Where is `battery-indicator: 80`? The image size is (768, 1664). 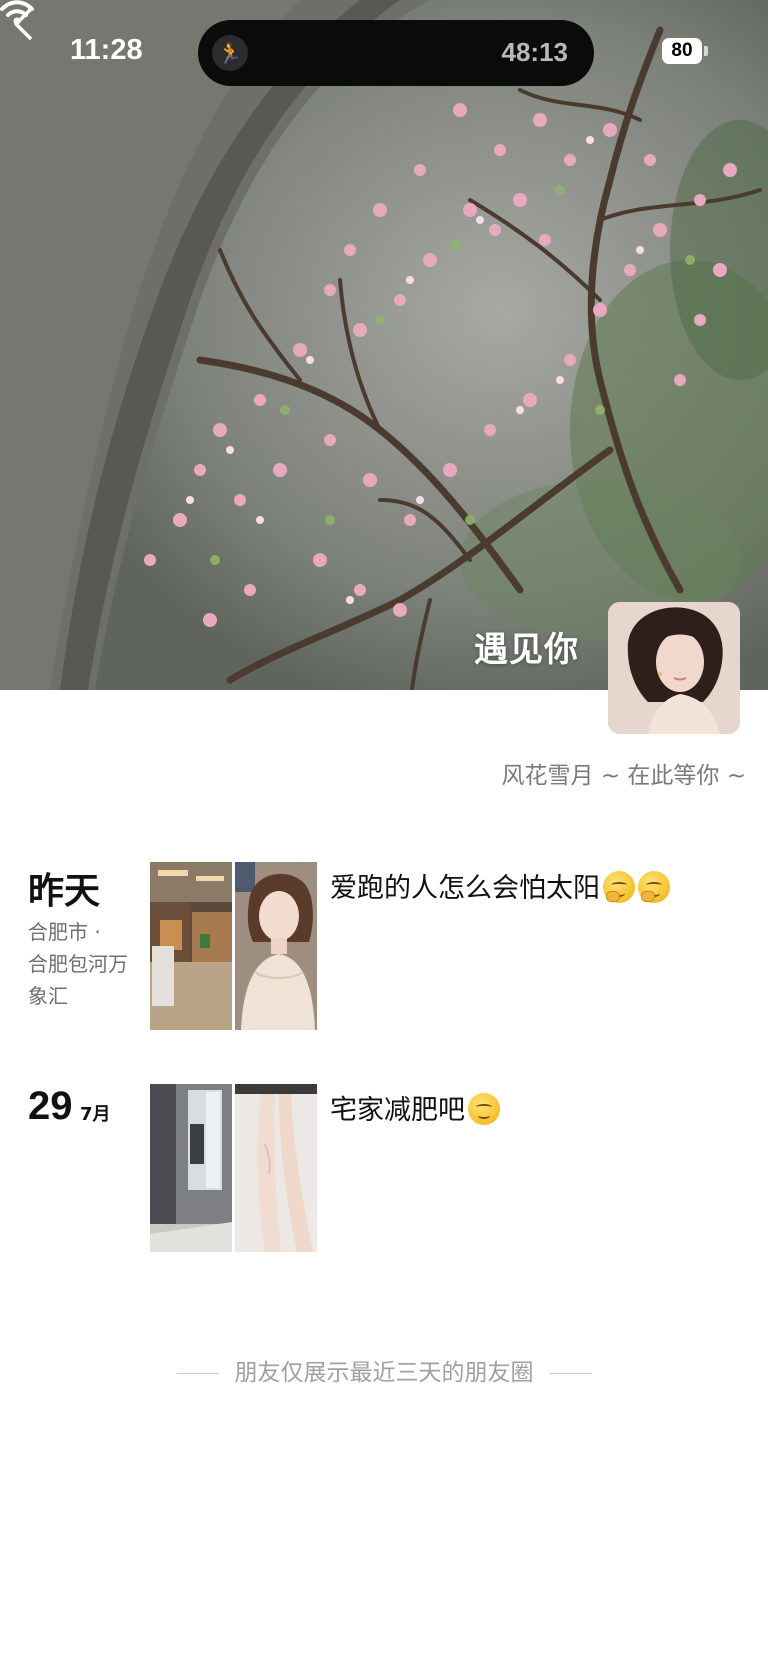 battery-indicator: 80 is located at coordinates (682, 51).